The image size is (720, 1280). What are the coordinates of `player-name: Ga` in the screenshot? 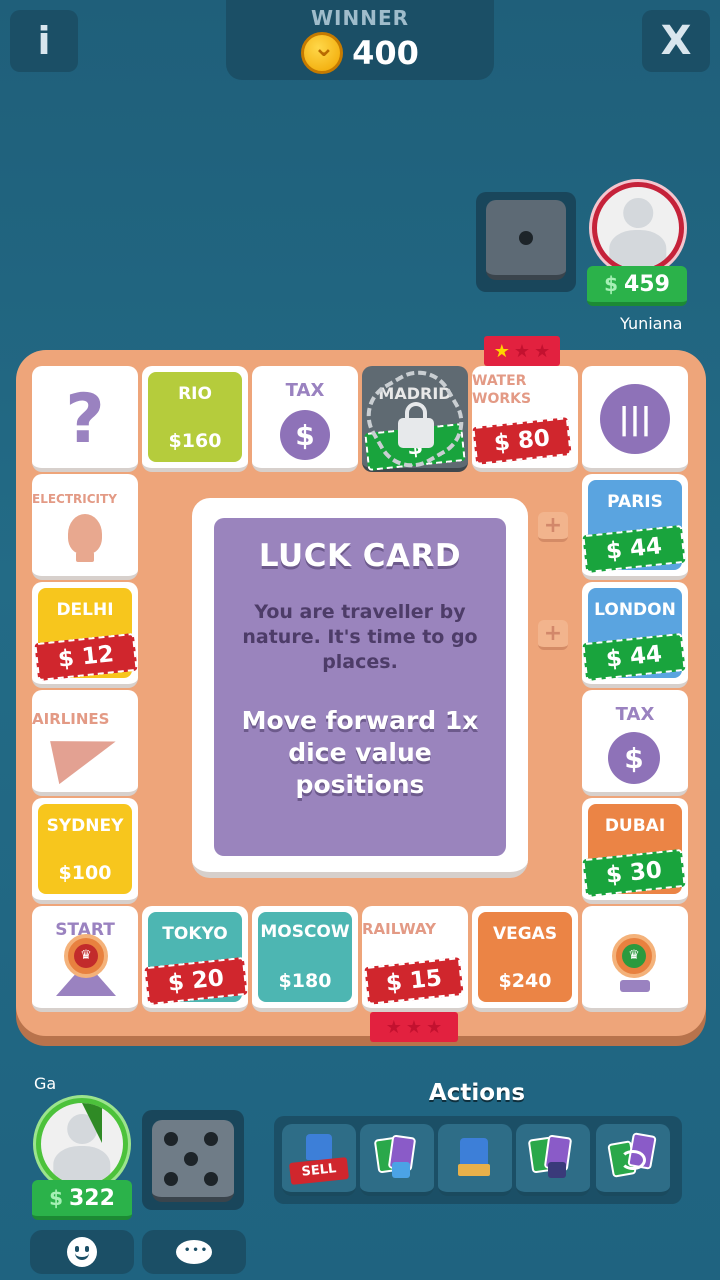 It's located at (45, 1083).